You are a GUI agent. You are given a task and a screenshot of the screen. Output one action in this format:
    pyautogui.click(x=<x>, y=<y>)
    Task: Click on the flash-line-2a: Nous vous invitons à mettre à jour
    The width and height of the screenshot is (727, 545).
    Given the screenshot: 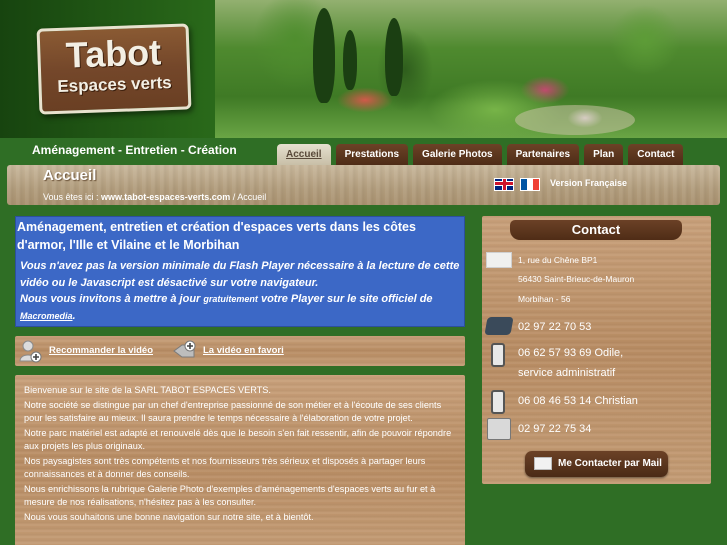 What is the action you would take?
    pyautogui.click(x=112, y=299)
    